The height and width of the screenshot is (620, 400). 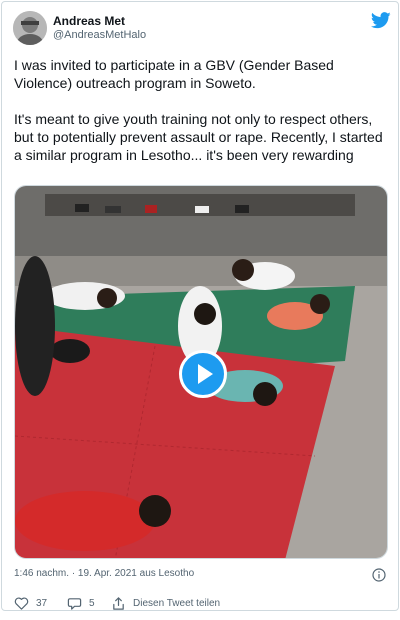 I want to click on reply-bubble-icon, so click(x=74, y=604).